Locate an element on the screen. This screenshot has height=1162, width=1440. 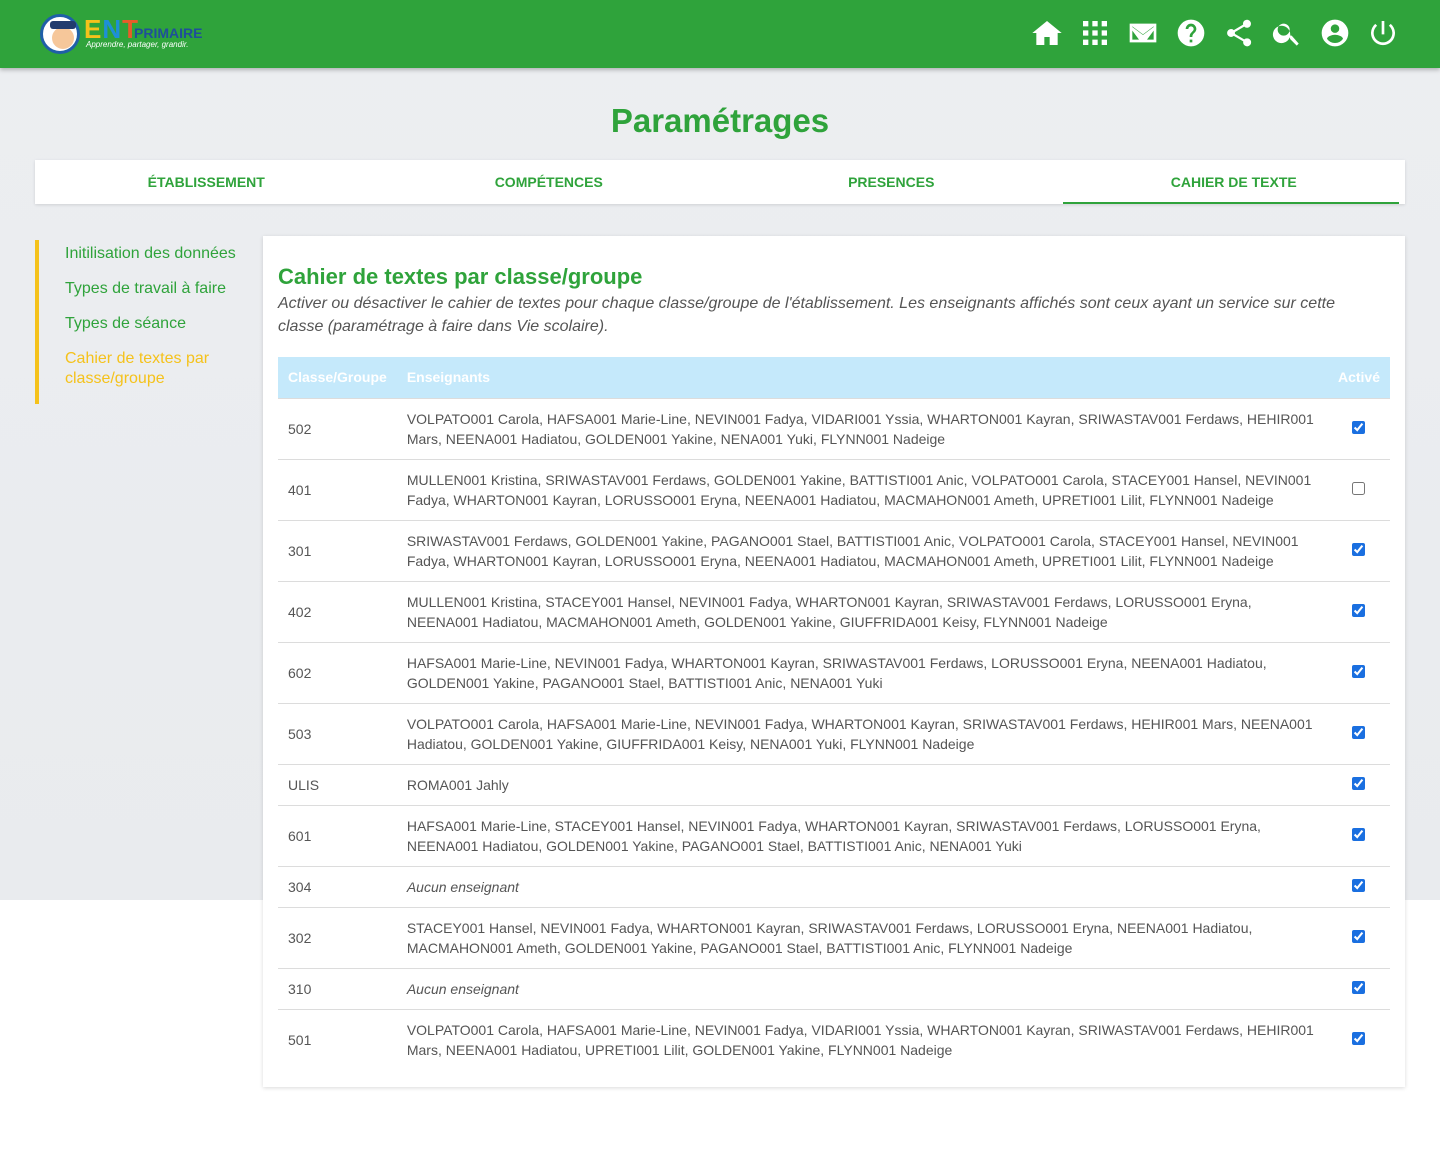
card-title: Cahier de textes par classe/groupe is located at coordinates (460, 276).